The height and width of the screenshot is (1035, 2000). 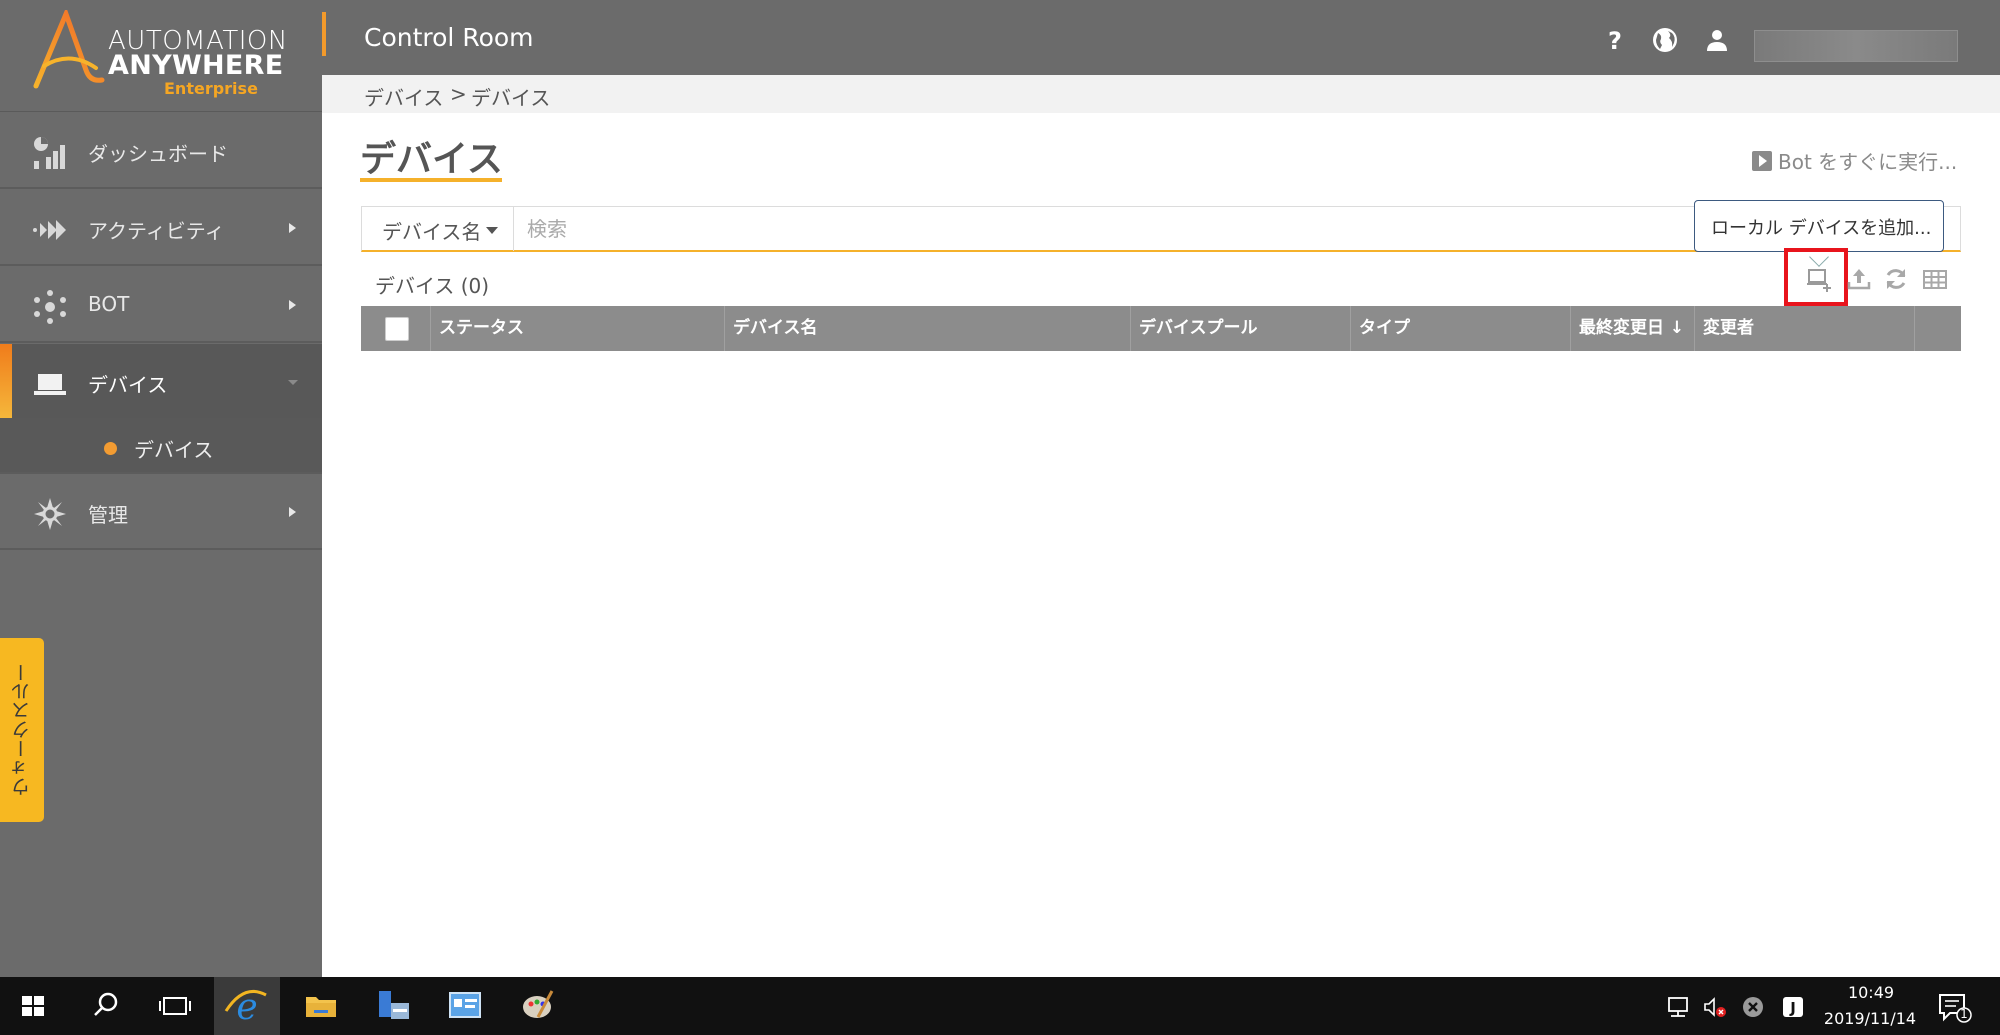 What do you see at coordinates (50, 307) in the screenshot?
I see `bot-icon` at bounding box center [50, 307].